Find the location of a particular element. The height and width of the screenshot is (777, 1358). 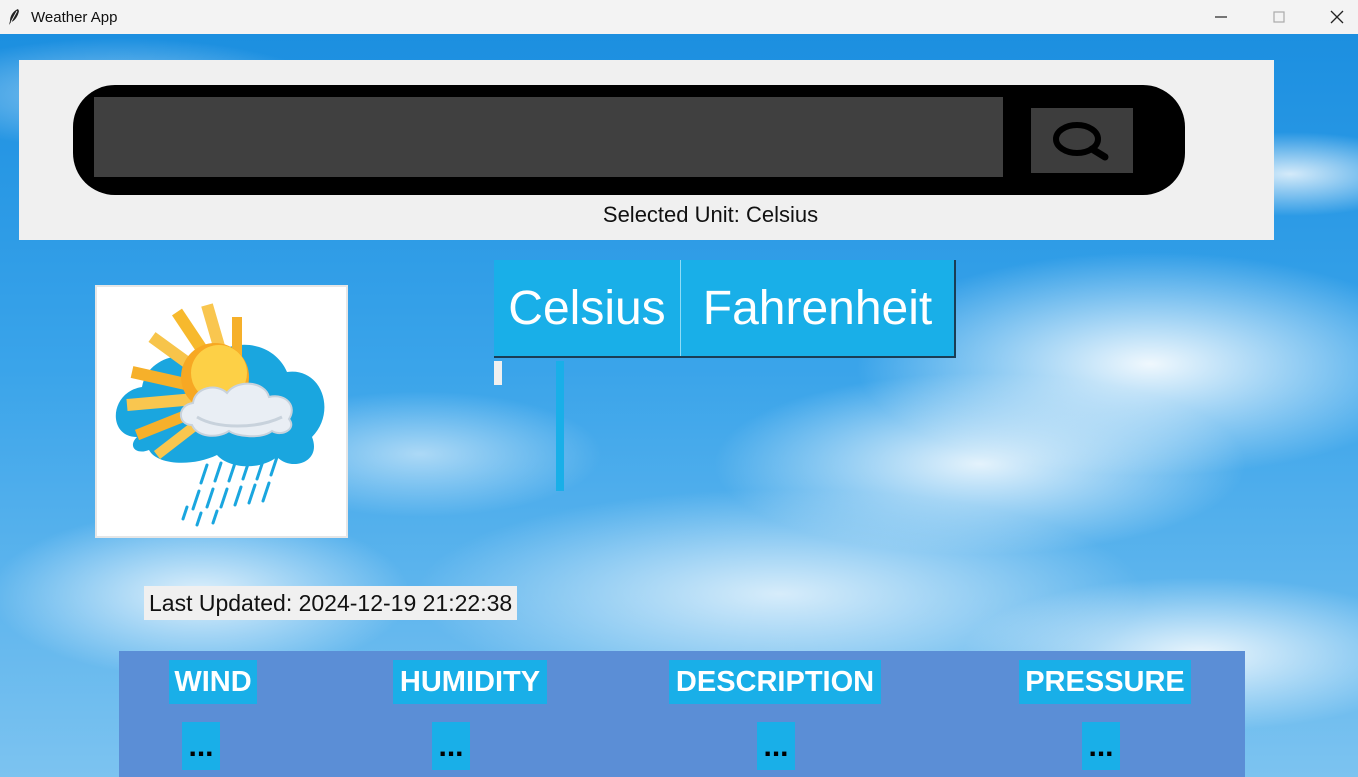

city-search-input is located at coordinates (548, 137).